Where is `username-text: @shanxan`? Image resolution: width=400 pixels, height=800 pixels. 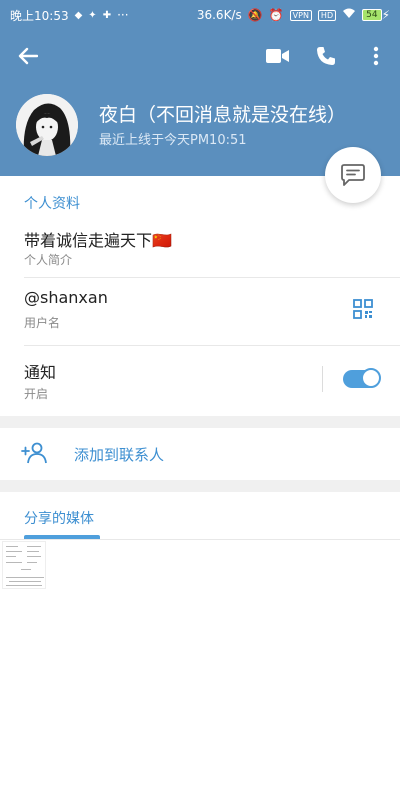
username-text: @shanxan is located at coordinates (66, 297).